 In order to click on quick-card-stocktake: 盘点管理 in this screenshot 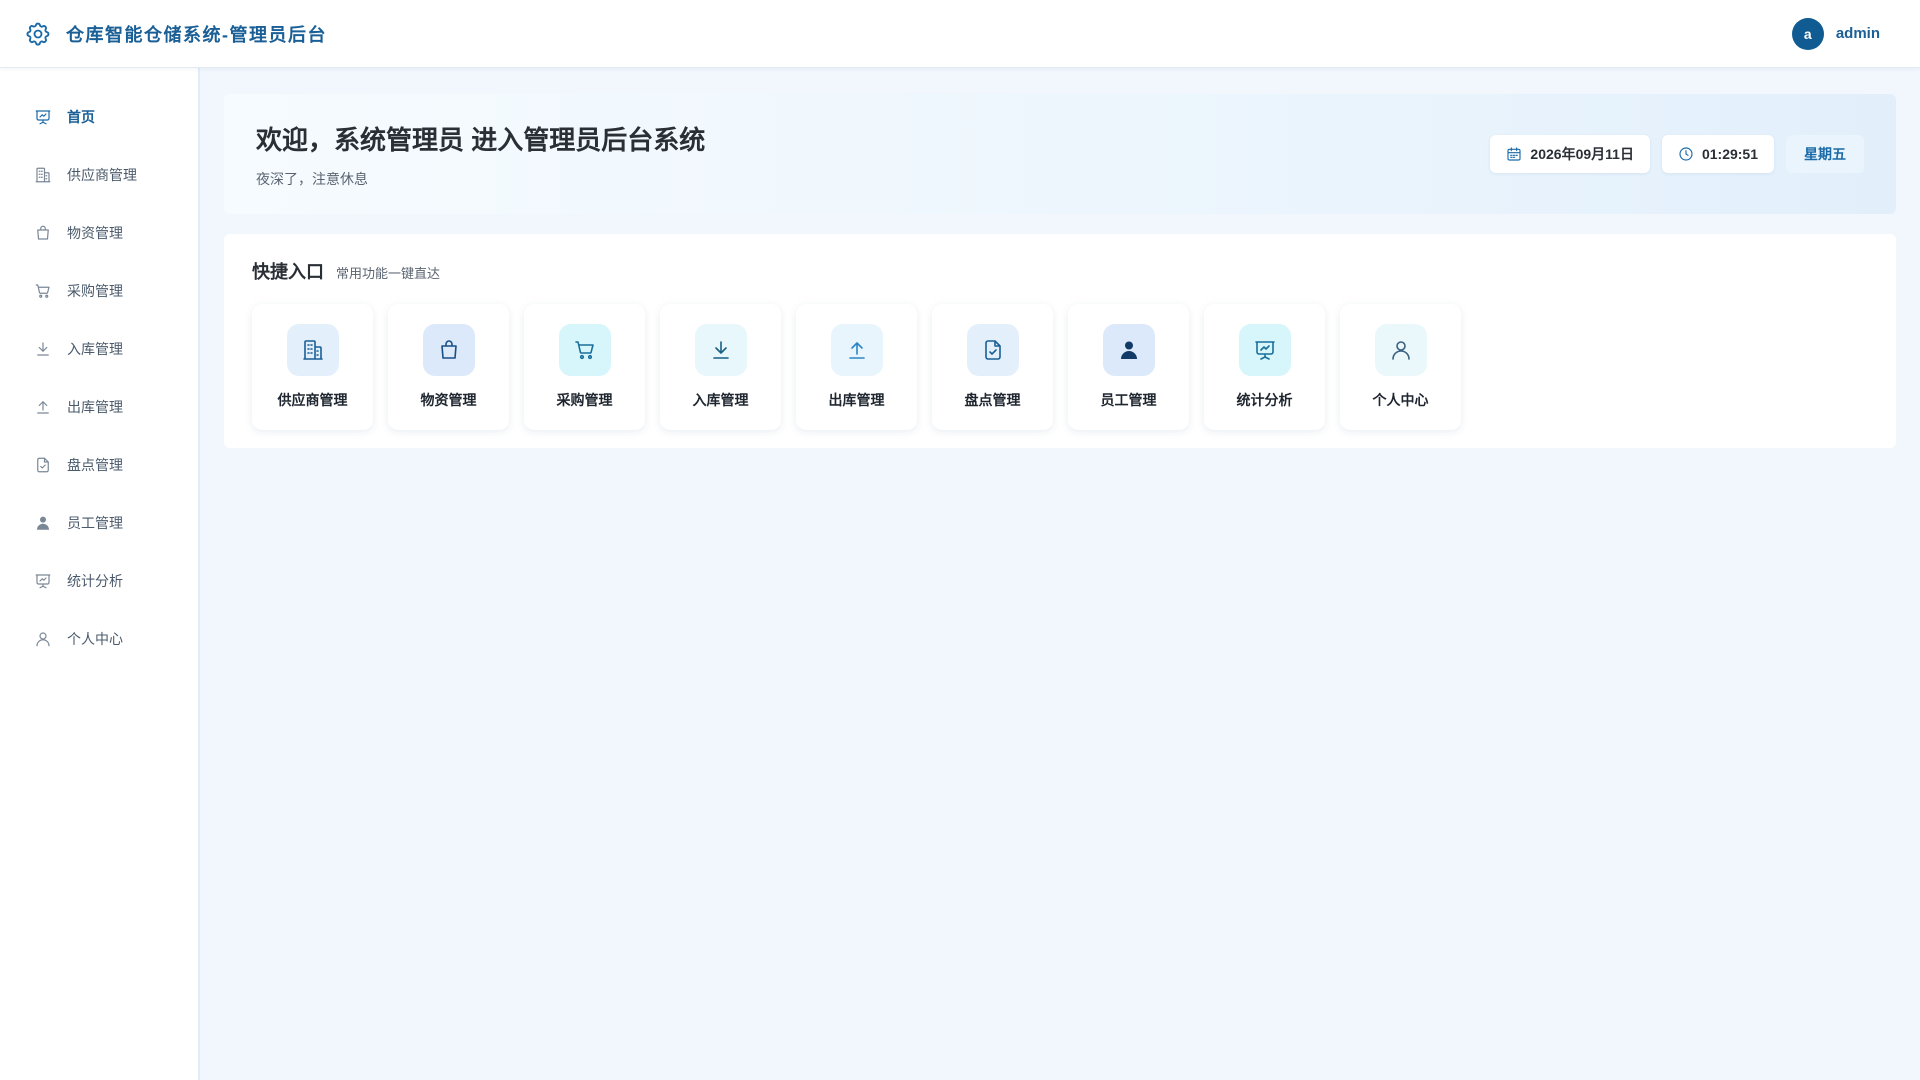, I will do `click(992, 367)`.